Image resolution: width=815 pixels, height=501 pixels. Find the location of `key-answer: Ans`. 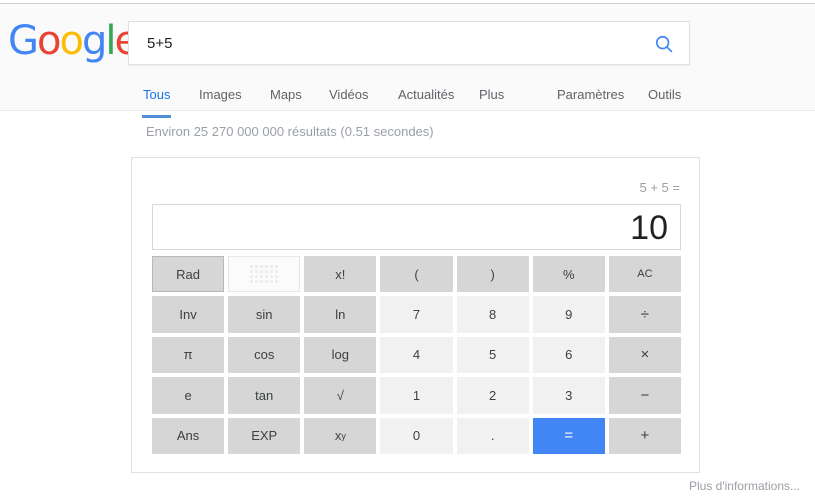

key-answer: Ans is located at coordinates (188, 435).